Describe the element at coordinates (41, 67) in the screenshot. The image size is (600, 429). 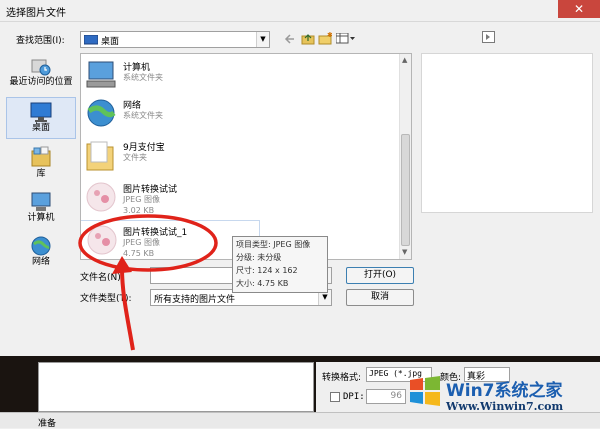
I see `recent-places-icon` at that location.